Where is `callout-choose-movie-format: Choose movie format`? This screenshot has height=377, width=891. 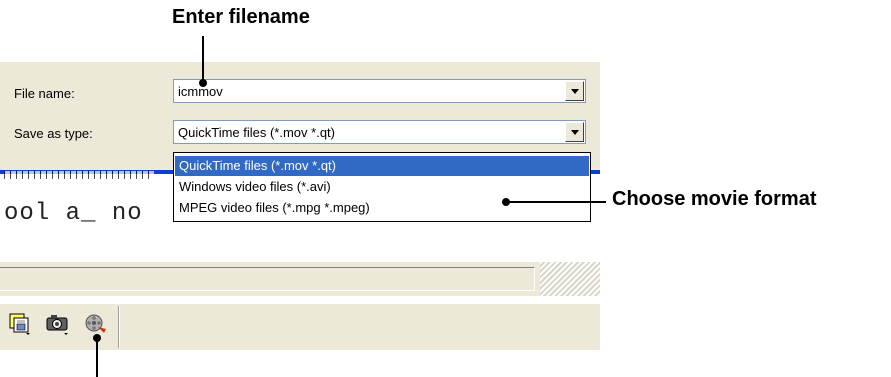 callout-choose-movie-format: Choose movie format is located at coordinates (714, 199).